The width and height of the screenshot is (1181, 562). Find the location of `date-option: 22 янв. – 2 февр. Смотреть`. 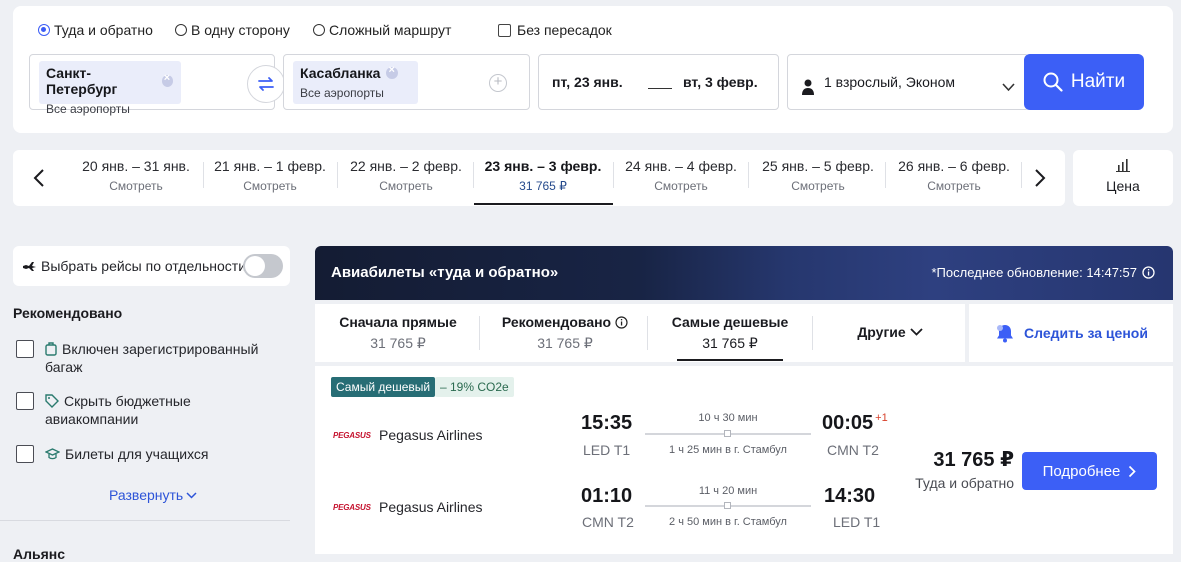

date-option: 22 янв. – 2 февр. Смотреть is located at coordinates (406, 175).